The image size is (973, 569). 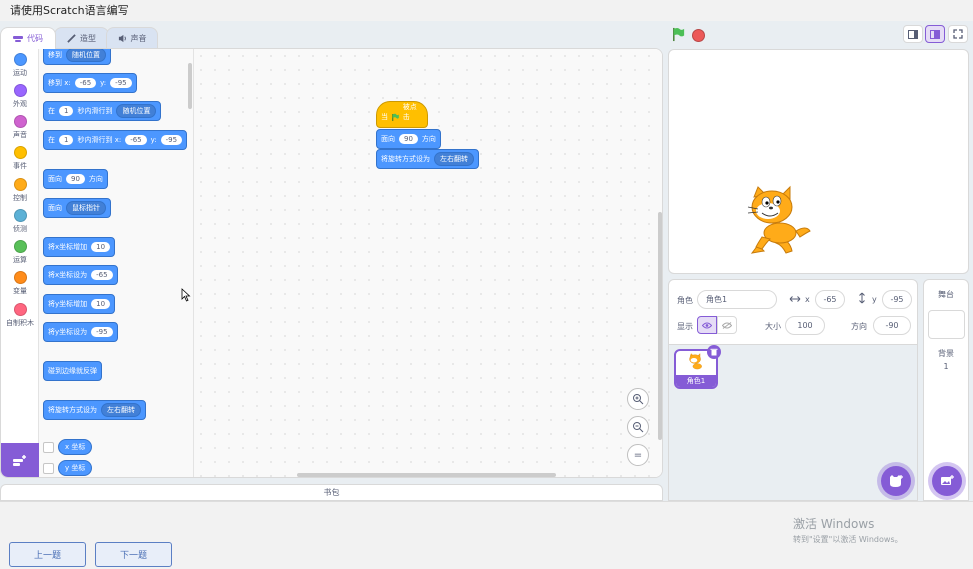 I want to click on green-flag-button, so click(x=678, y=34).